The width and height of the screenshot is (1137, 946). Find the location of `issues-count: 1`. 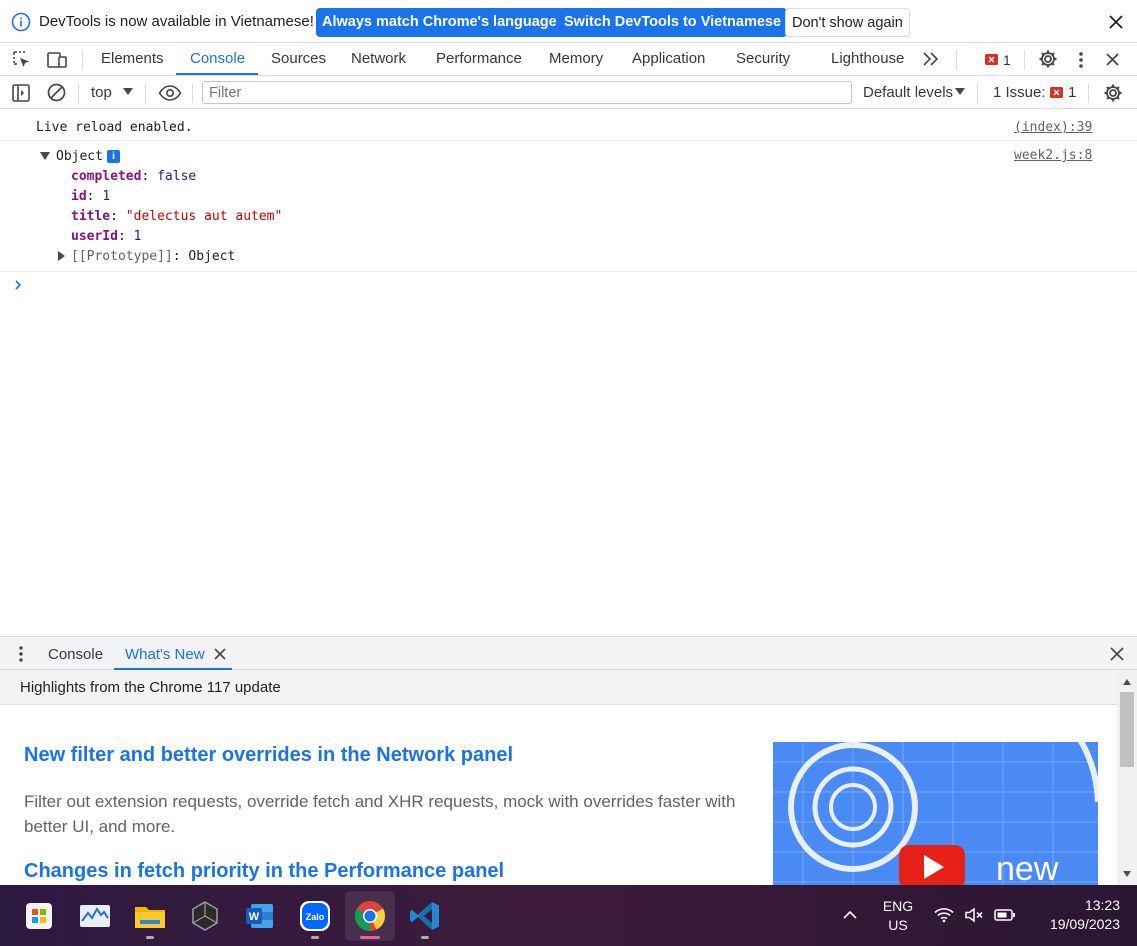

issues-count: 1 is located at coordinates (1072, 92).